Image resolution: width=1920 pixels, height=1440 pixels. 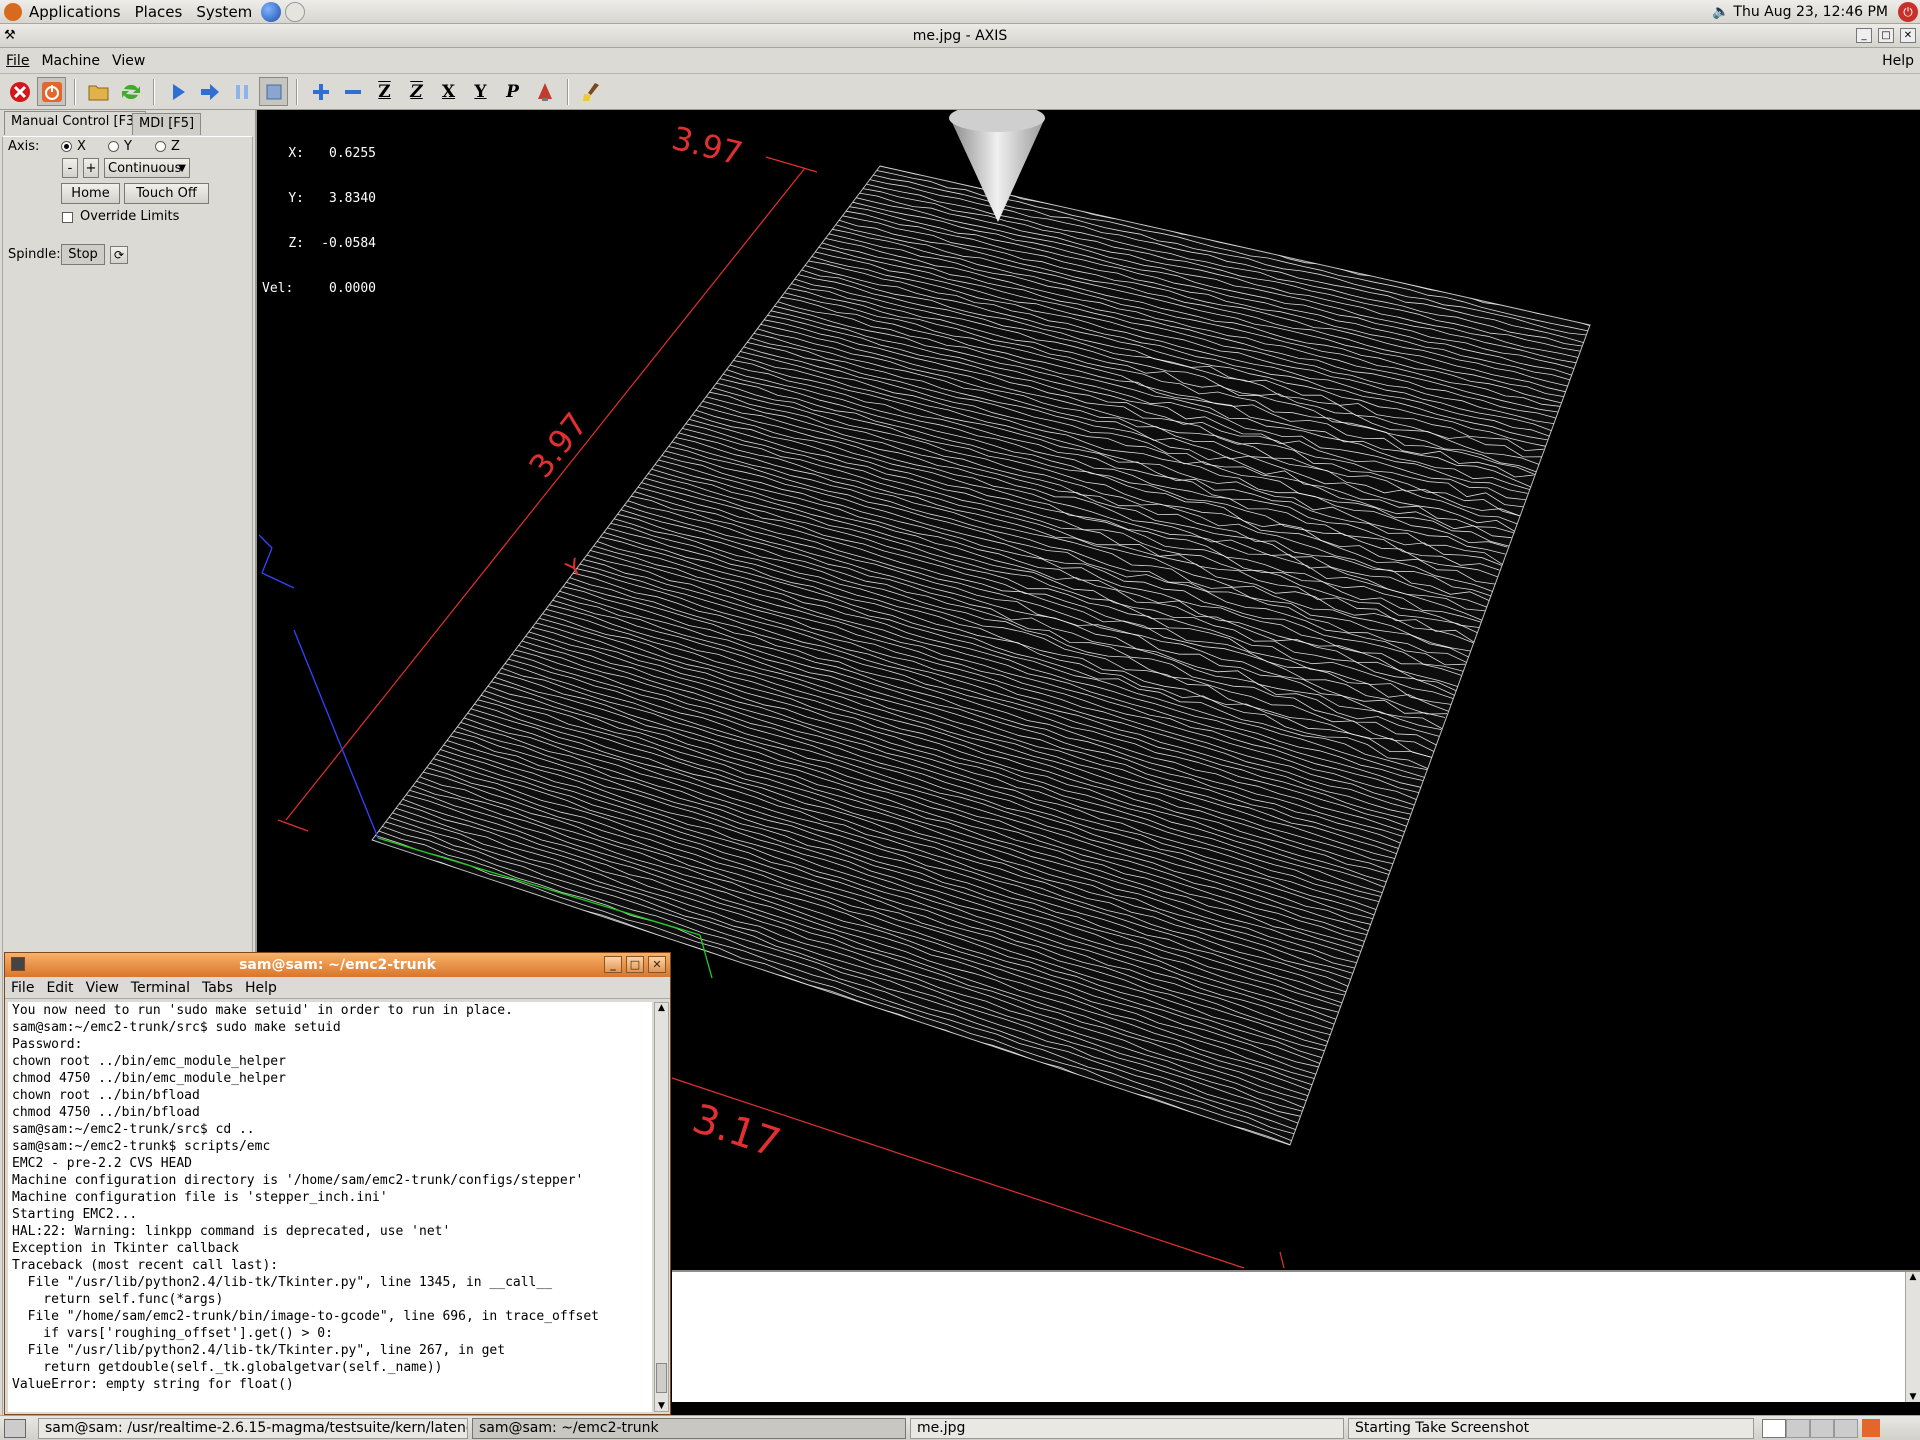 What do you see at coordinates (960, 92) in the screenshot?
I see `axis-toolbar: Z Z X Y P` at bounding box center [960, 92].